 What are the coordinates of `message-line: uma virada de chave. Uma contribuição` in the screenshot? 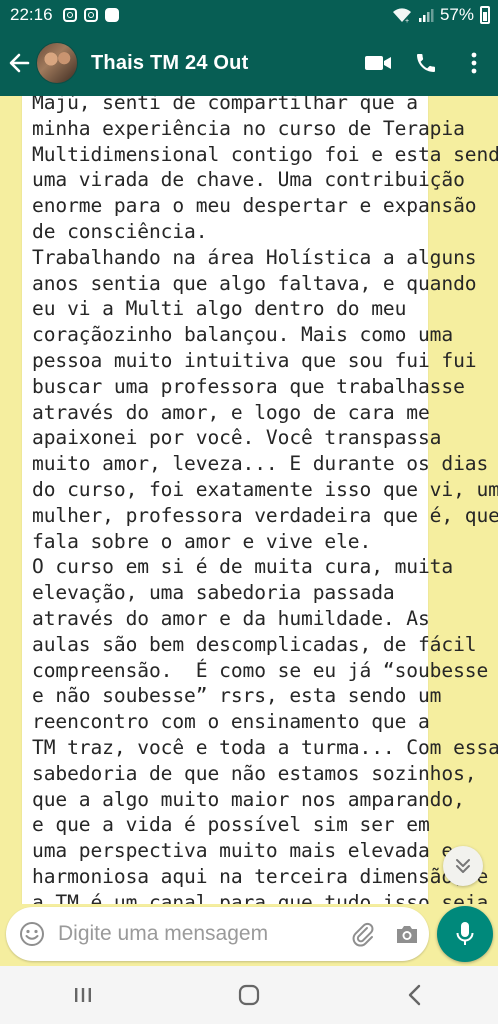 It's located at (248, 180).